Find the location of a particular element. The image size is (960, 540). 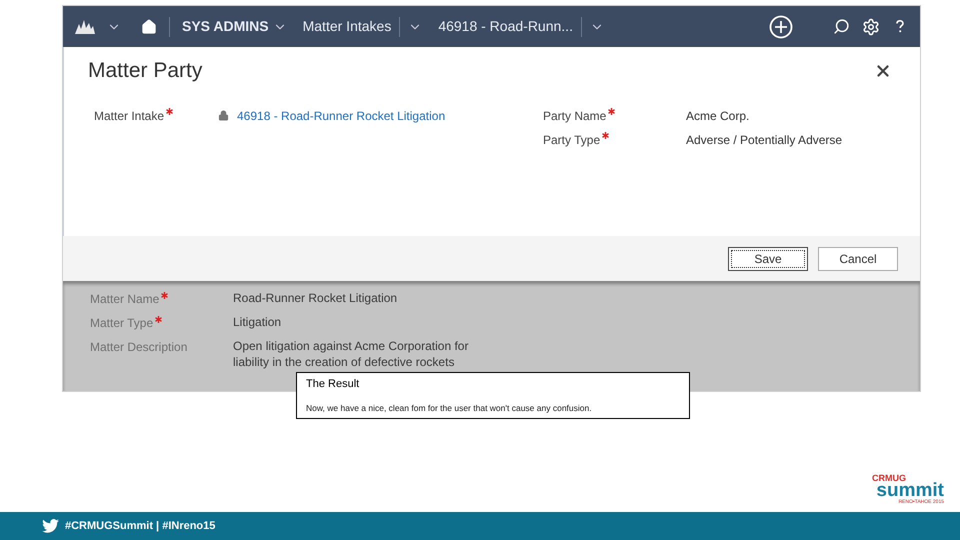

breadcrumb-link: Matter Intakes is located at coordinates (347, 26).